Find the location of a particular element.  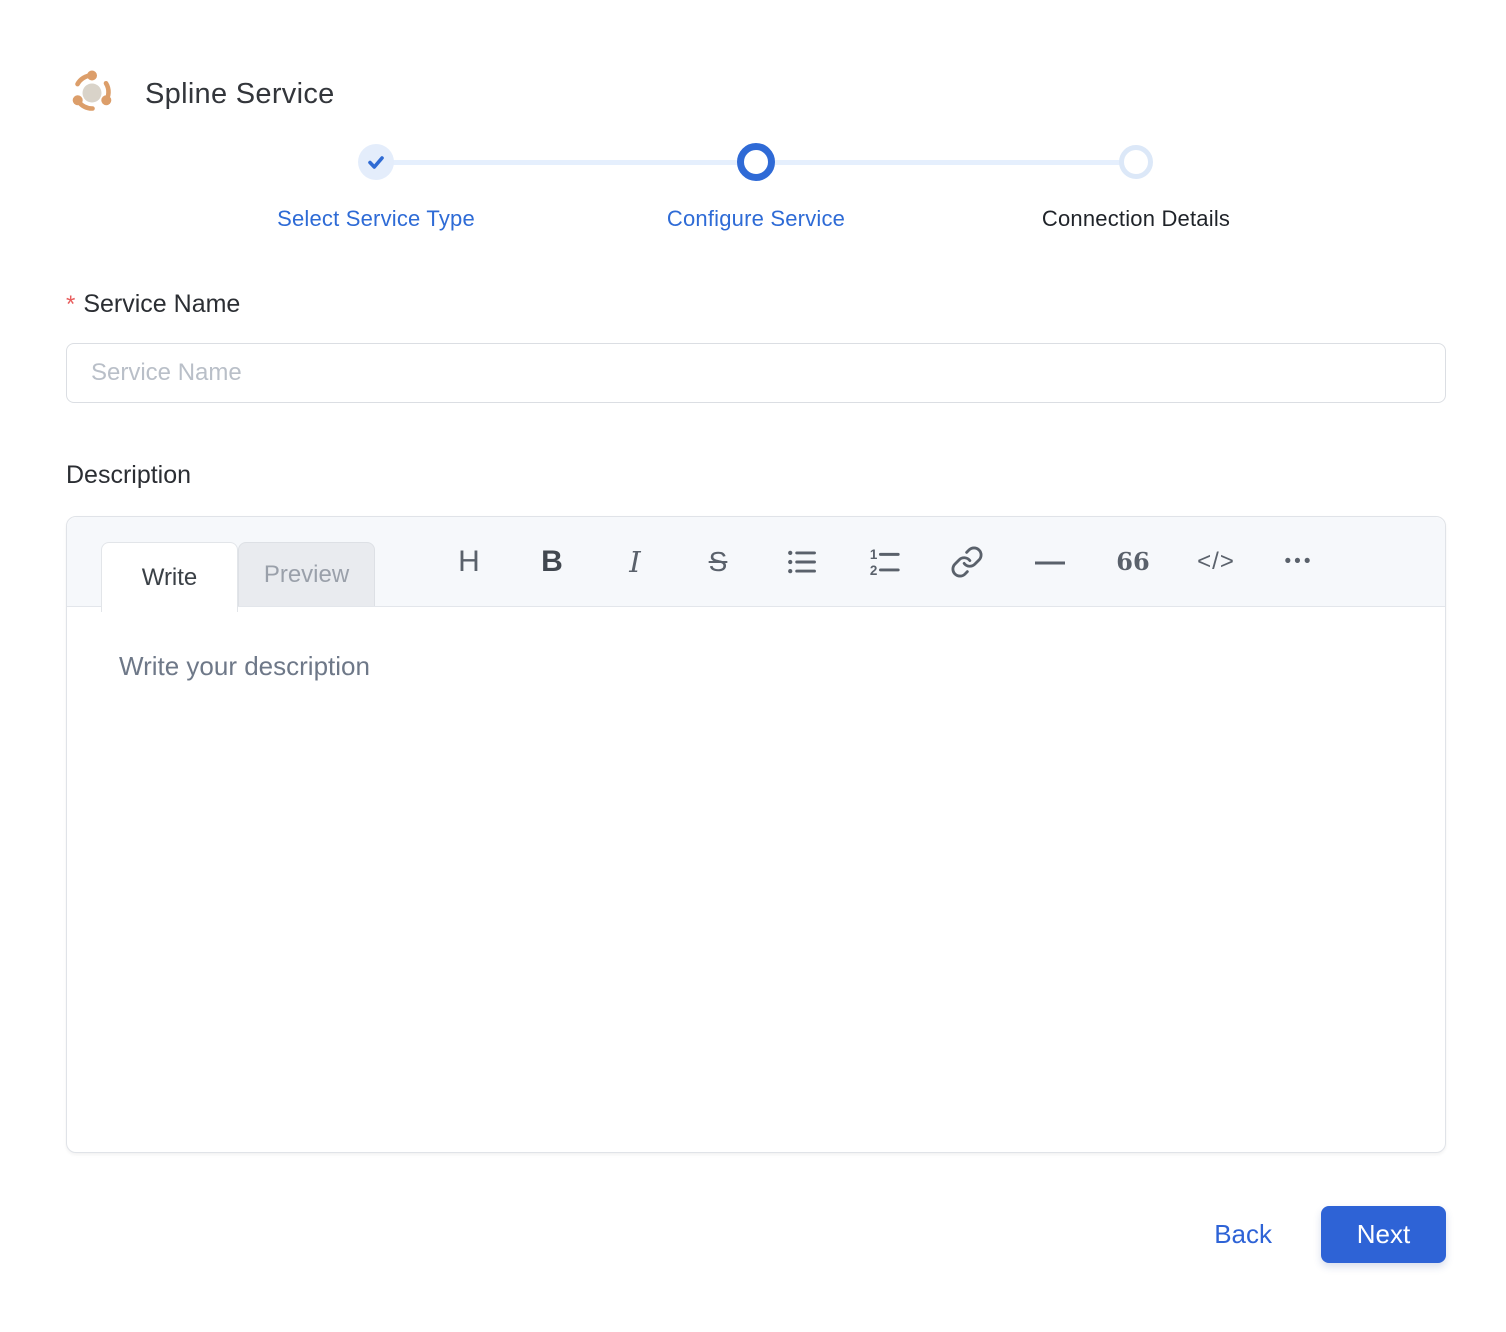

step-configure-service: Configure Service is located at coordinates (756, 187).